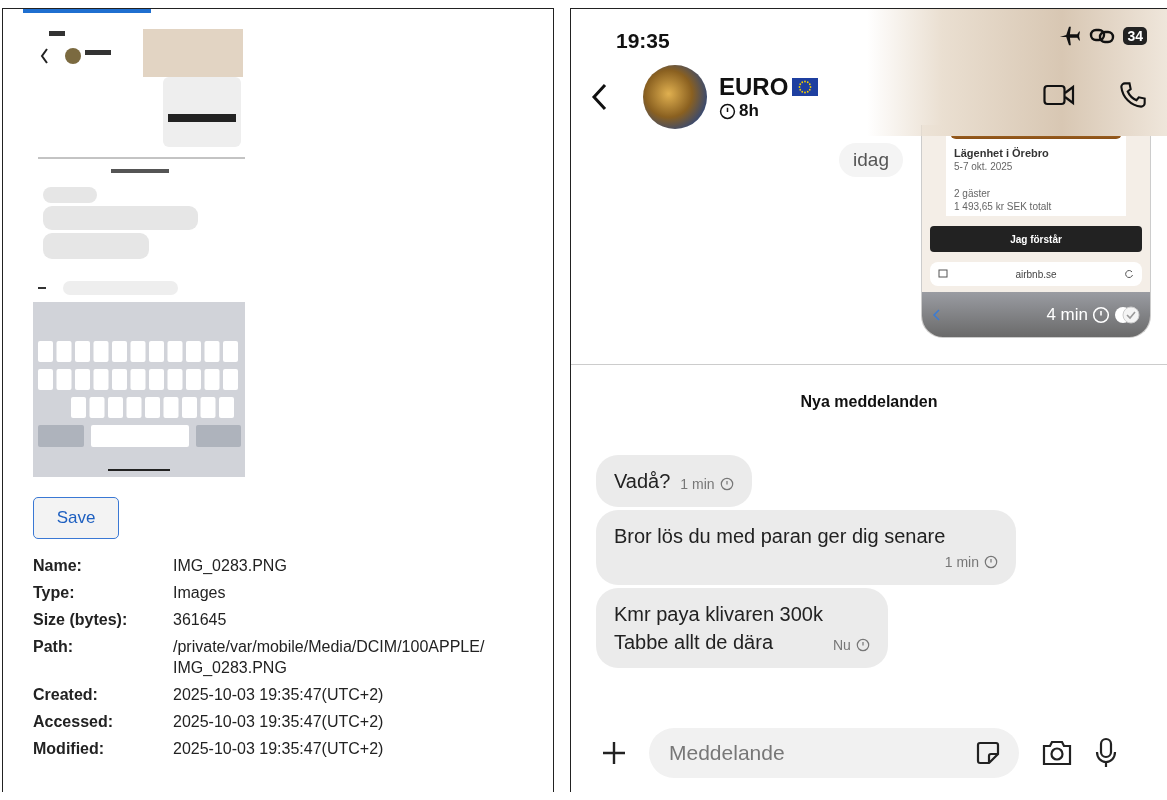 The image size is (1167, 800). What do you see at coordinates (1106, 753) in the screenshot?
I see `microphone-icon` at bounding box center [1106, 753].